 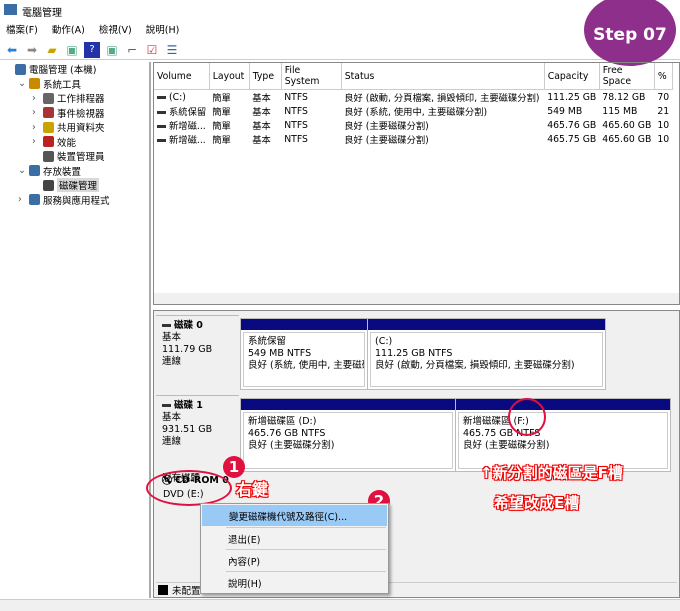 I want to click on tree-item: 電腦管理 (本機), so click(x=74, y=69).